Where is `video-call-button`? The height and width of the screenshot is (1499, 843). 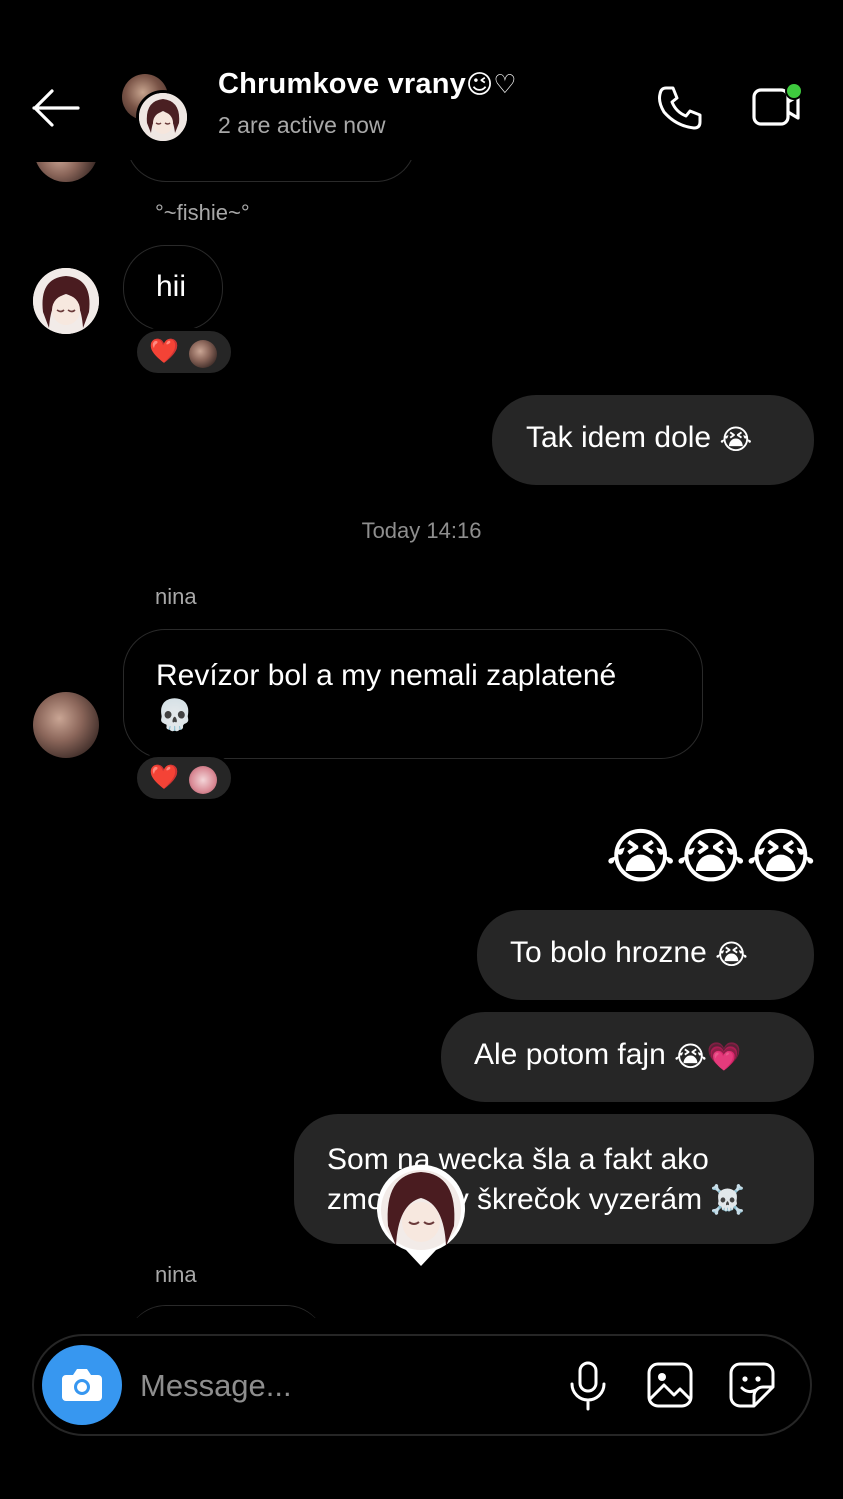
video-call-button is located at coordinates (779, 105).